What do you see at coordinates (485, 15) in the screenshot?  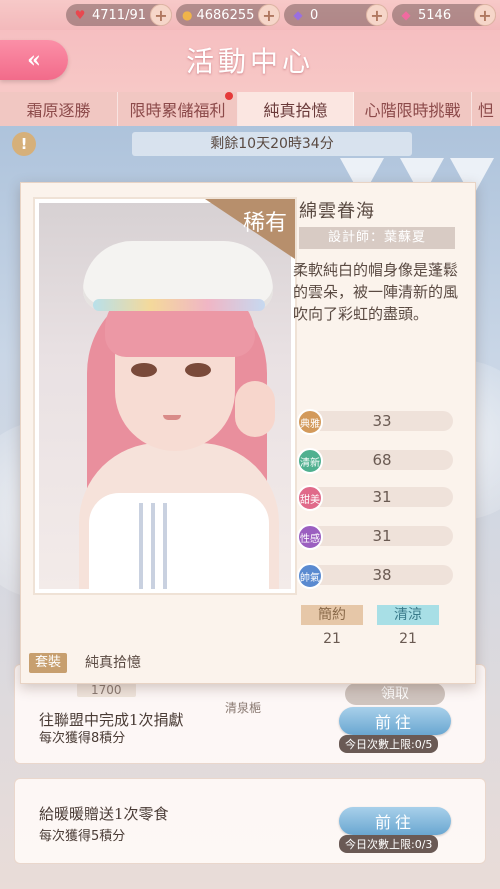 I see `add-pink-diamond-button: +` at bounding box center [485, 15].